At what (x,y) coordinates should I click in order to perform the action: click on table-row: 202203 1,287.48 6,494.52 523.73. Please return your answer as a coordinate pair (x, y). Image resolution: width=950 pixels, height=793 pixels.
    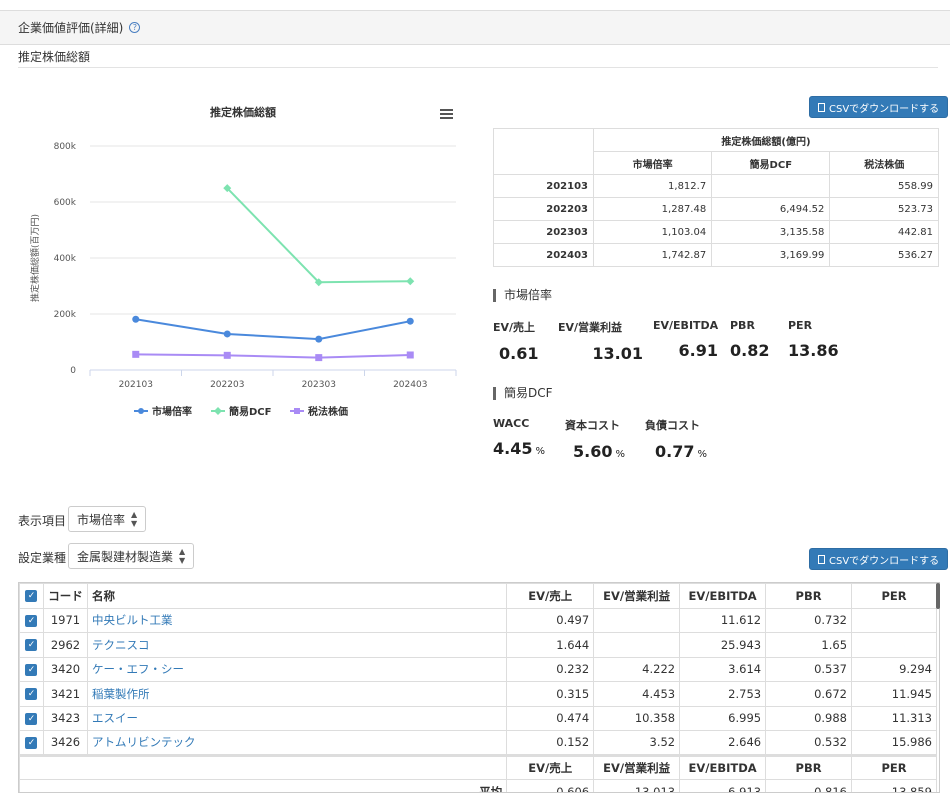
    Looking at the image, I should click on (716, 209).